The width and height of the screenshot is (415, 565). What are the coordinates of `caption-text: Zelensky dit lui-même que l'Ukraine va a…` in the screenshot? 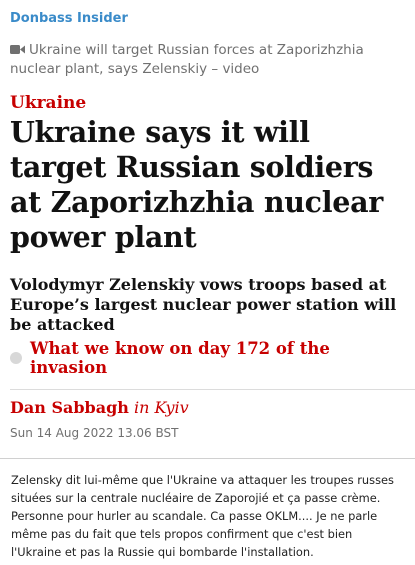 It's located at (202, 516).